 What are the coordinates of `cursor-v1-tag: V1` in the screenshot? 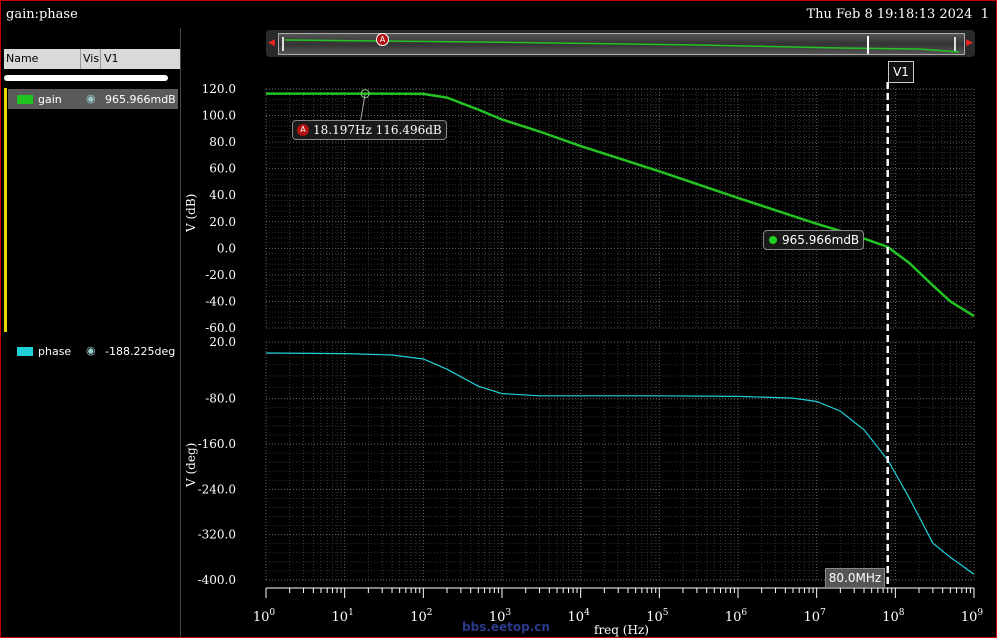 It's located at (901, 72).